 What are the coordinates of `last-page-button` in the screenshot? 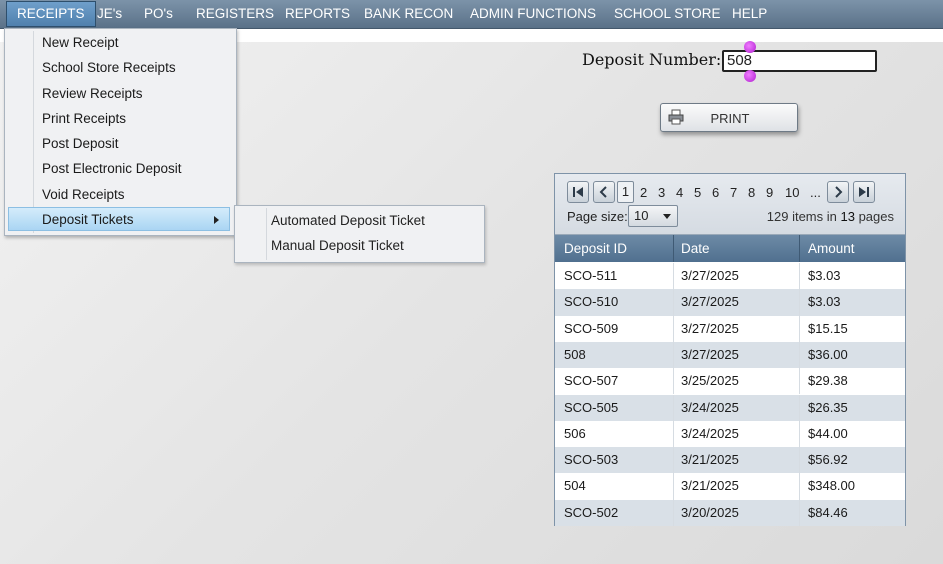 It's located at (864, 192).